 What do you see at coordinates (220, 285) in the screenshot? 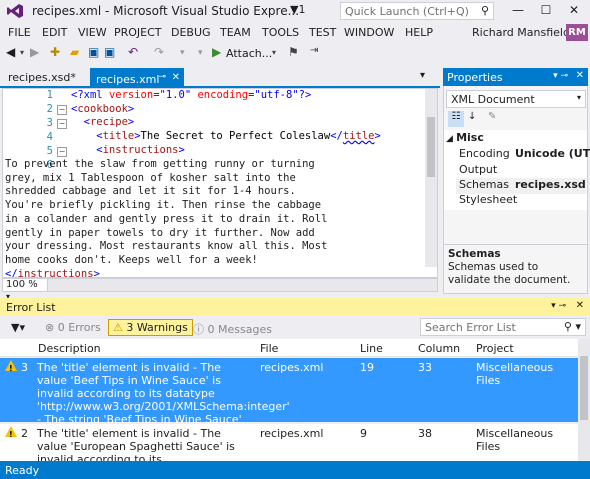
I see `editor-horizontal-scrollbar` at bounding box center [220, 285].